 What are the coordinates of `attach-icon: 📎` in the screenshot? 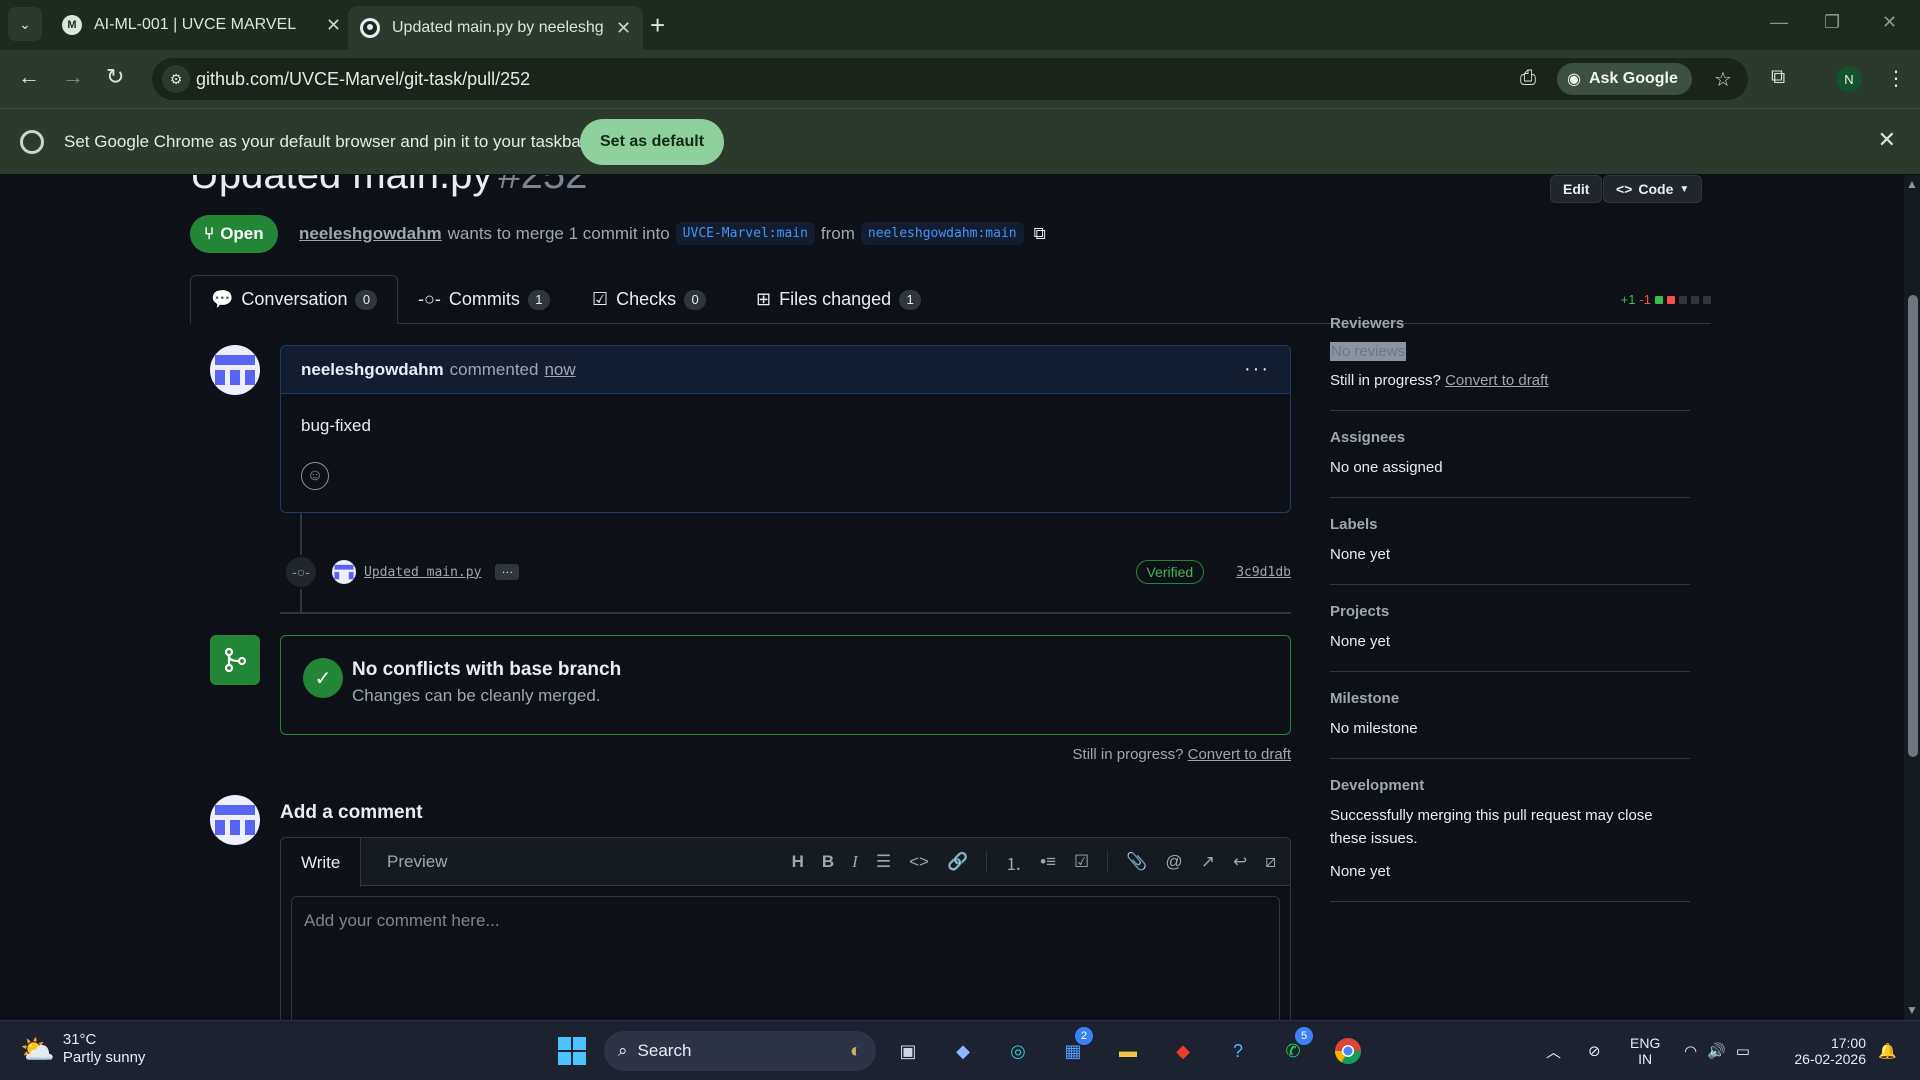 It's located at (1136, 862).